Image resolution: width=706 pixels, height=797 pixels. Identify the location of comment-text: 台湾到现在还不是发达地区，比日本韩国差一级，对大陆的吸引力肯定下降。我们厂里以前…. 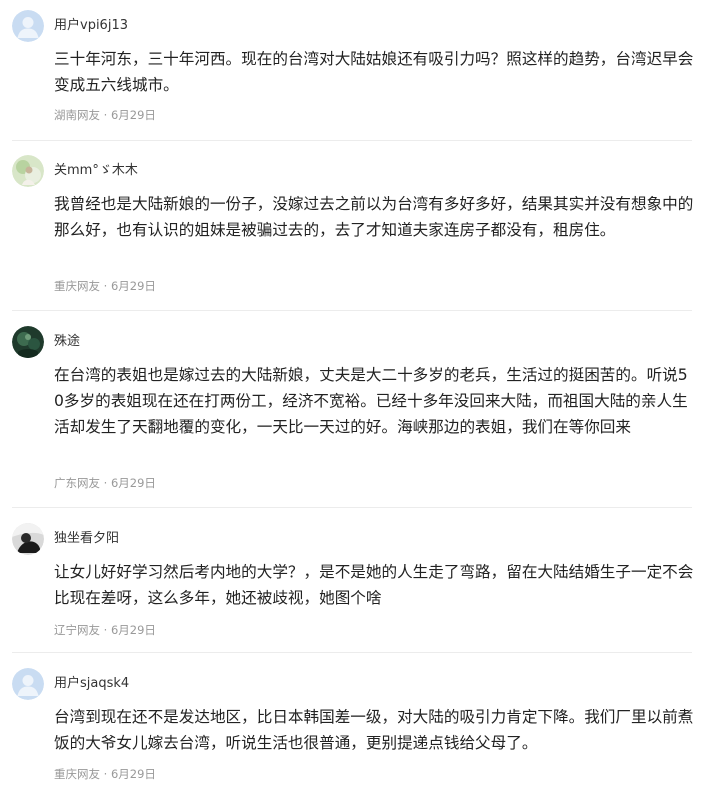
(374, 730).